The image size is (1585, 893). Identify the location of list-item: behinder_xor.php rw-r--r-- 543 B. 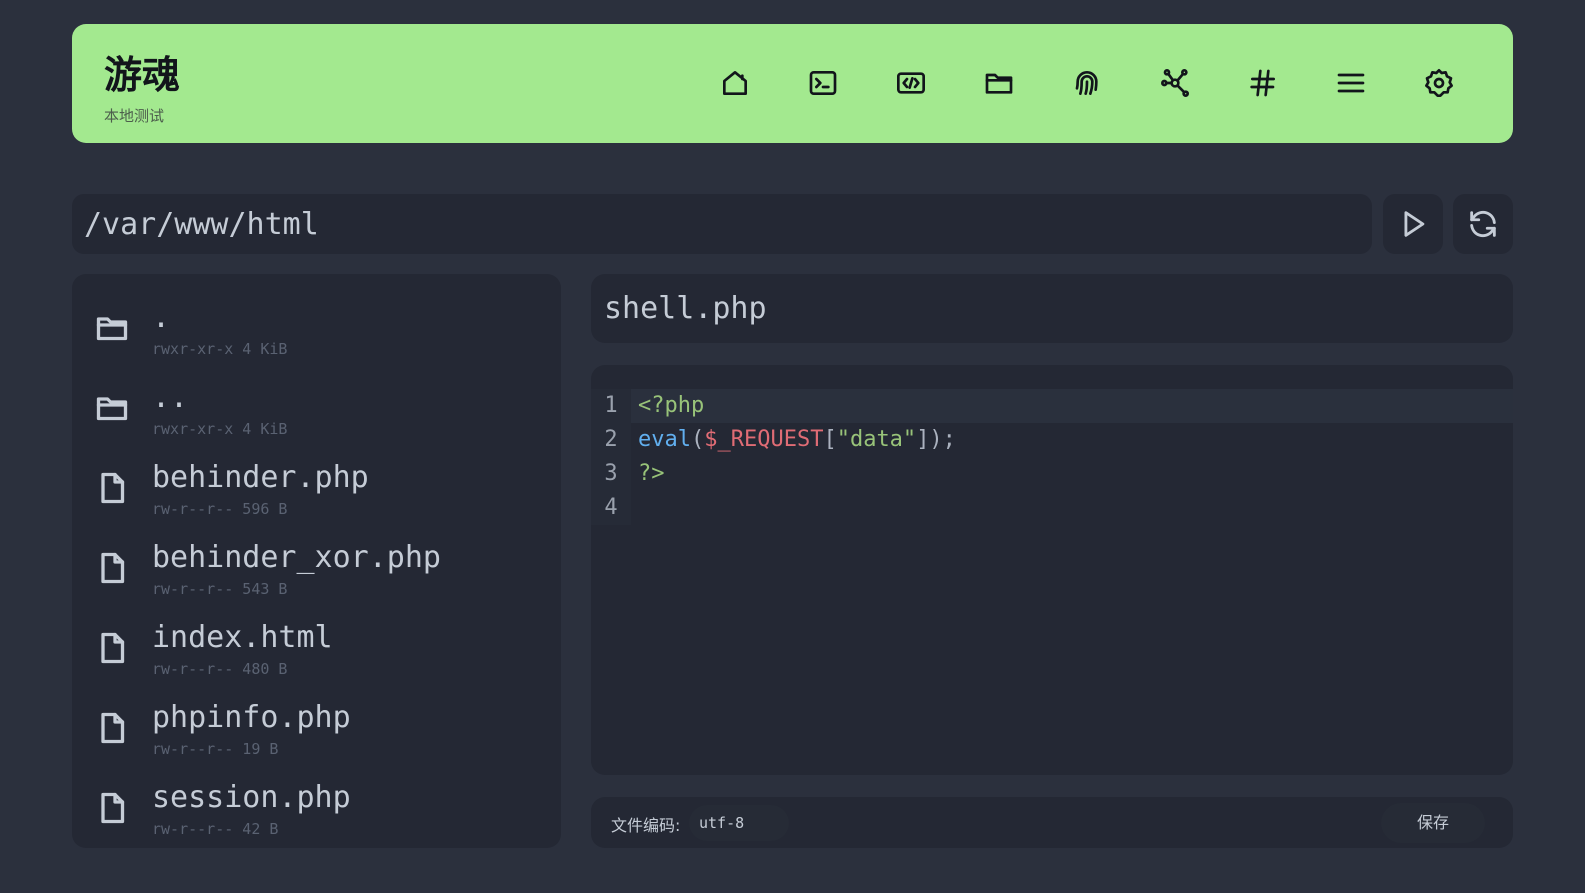
(316, 556).